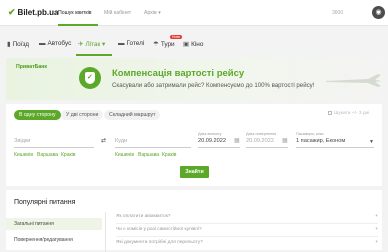  I want to click on chevron-down-icon: ▼, so click(371, 142).